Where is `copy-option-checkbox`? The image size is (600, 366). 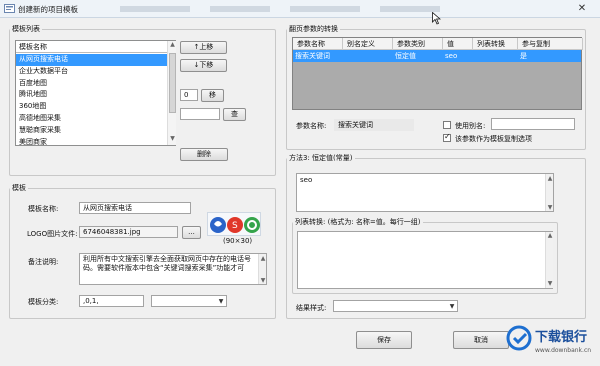
copy-option-checkbox is located at coordinates (447, 137).